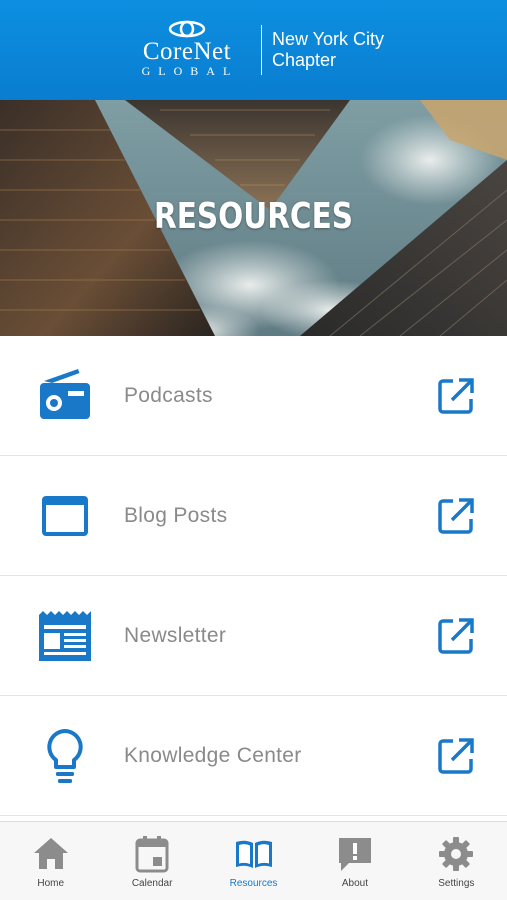 The width and height of the screenshot is (507, 900). Describe the element at coordinates (456, 883) in the screenshot. I see `tab-label: Settings` at that location.